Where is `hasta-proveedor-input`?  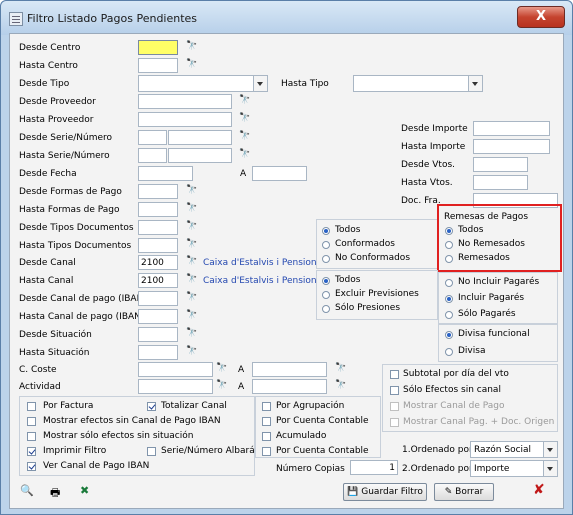
hasta-proveedor-input is located at coordinates (185, 119).